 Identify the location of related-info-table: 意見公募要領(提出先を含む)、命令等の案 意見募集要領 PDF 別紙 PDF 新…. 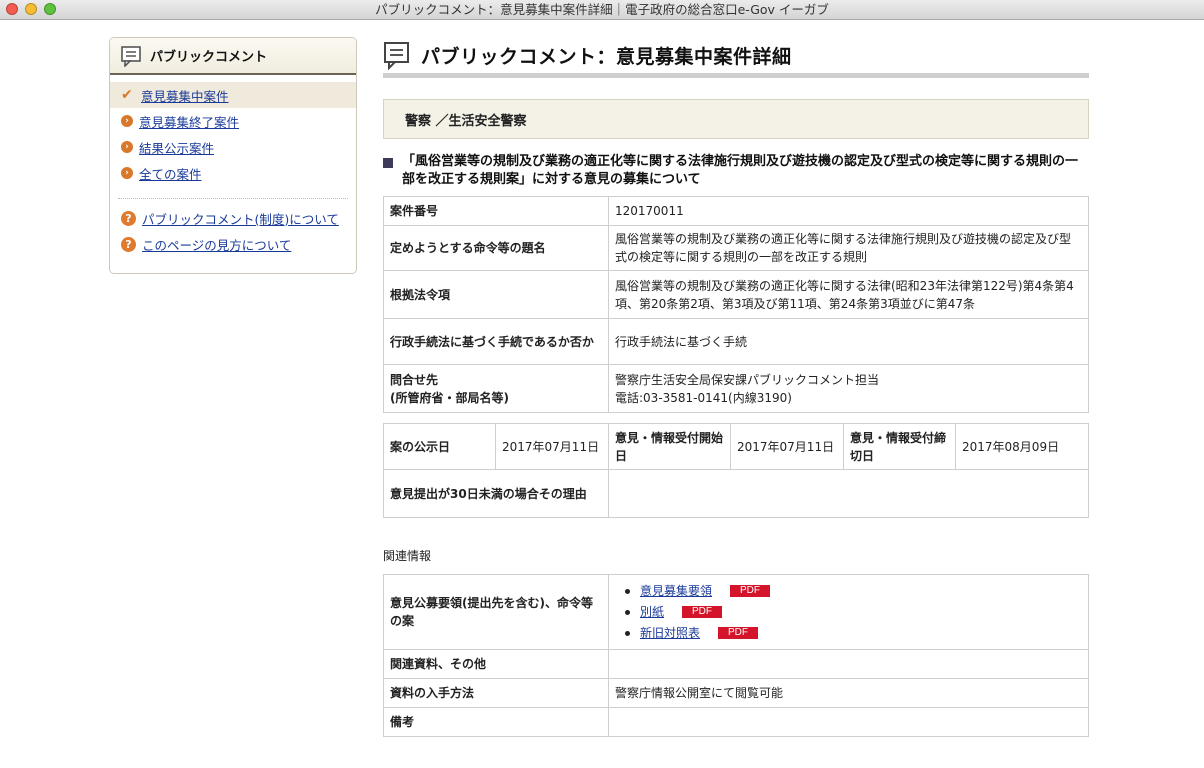
(736, 655).